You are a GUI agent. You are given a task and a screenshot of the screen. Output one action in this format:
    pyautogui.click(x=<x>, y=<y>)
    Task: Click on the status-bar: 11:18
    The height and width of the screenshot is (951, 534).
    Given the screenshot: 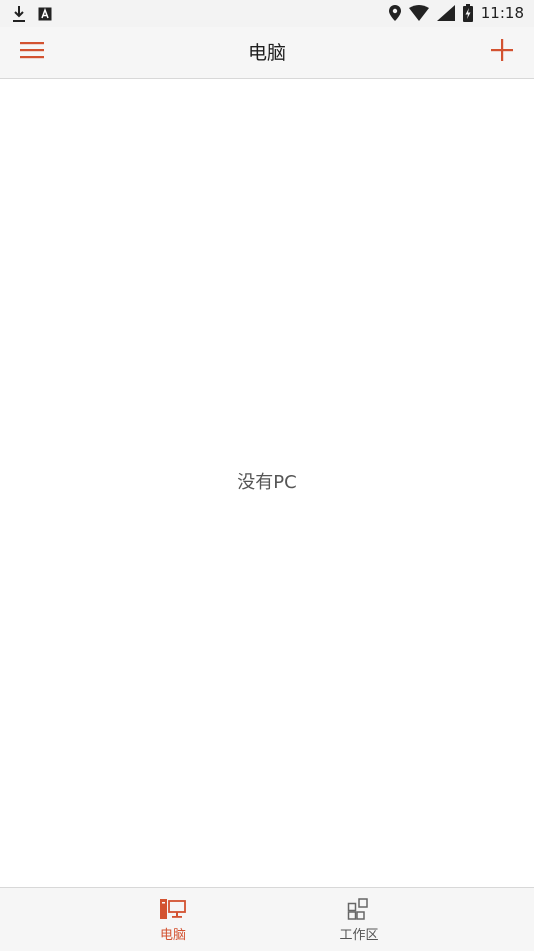 What is the action you would take?
    pyautogui.click(x=267, y=13)
    